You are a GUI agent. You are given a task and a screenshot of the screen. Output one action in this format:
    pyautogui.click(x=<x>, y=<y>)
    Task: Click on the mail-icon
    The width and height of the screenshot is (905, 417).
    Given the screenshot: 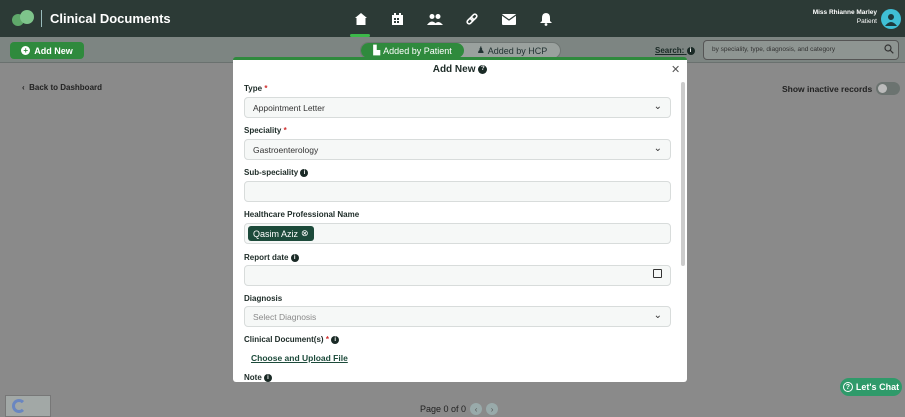 What is the action you would take?
    pyautogui.click(x=508, y=19)
    